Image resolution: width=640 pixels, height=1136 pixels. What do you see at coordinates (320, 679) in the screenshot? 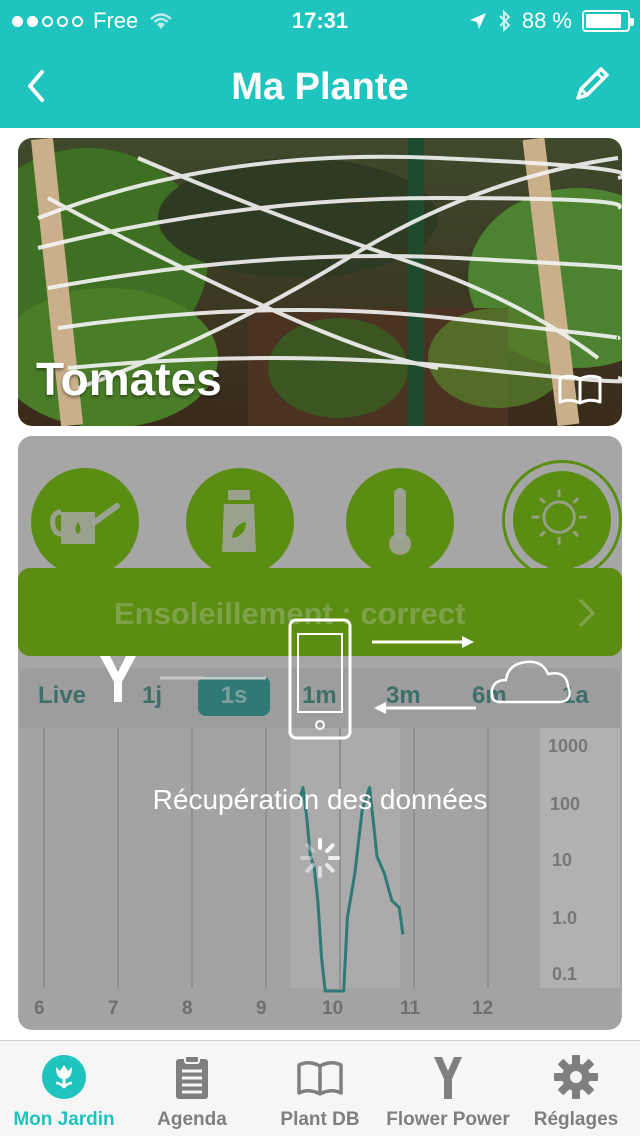
I see `phone-icon` at bounding box center [320, 679].